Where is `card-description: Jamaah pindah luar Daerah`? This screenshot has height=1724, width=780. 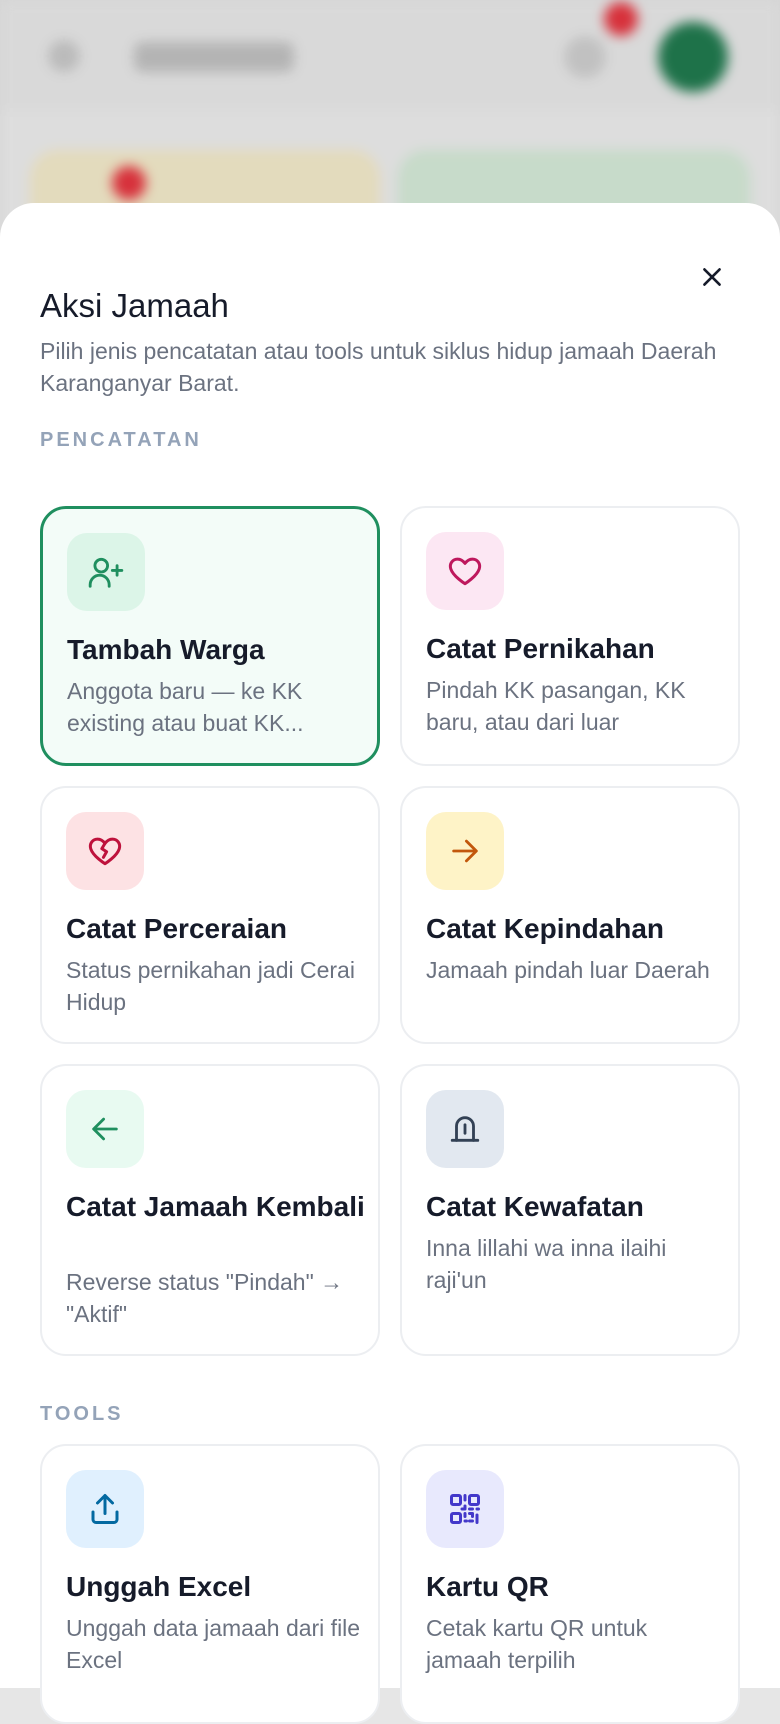 card-description: Jamaah pindah luar Daerah is located at coordinates (568, 970).